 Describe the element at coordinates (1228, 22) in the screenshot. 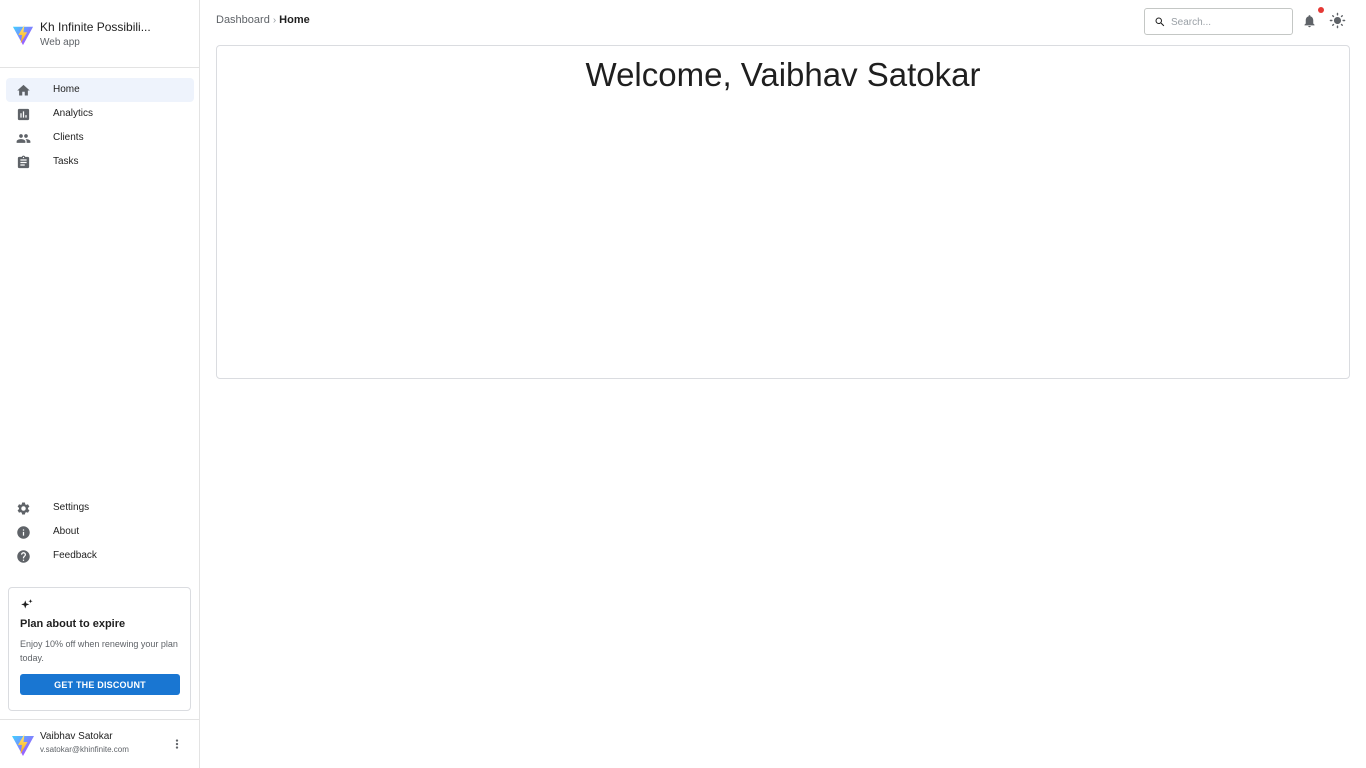

I see `search-input` at that location.